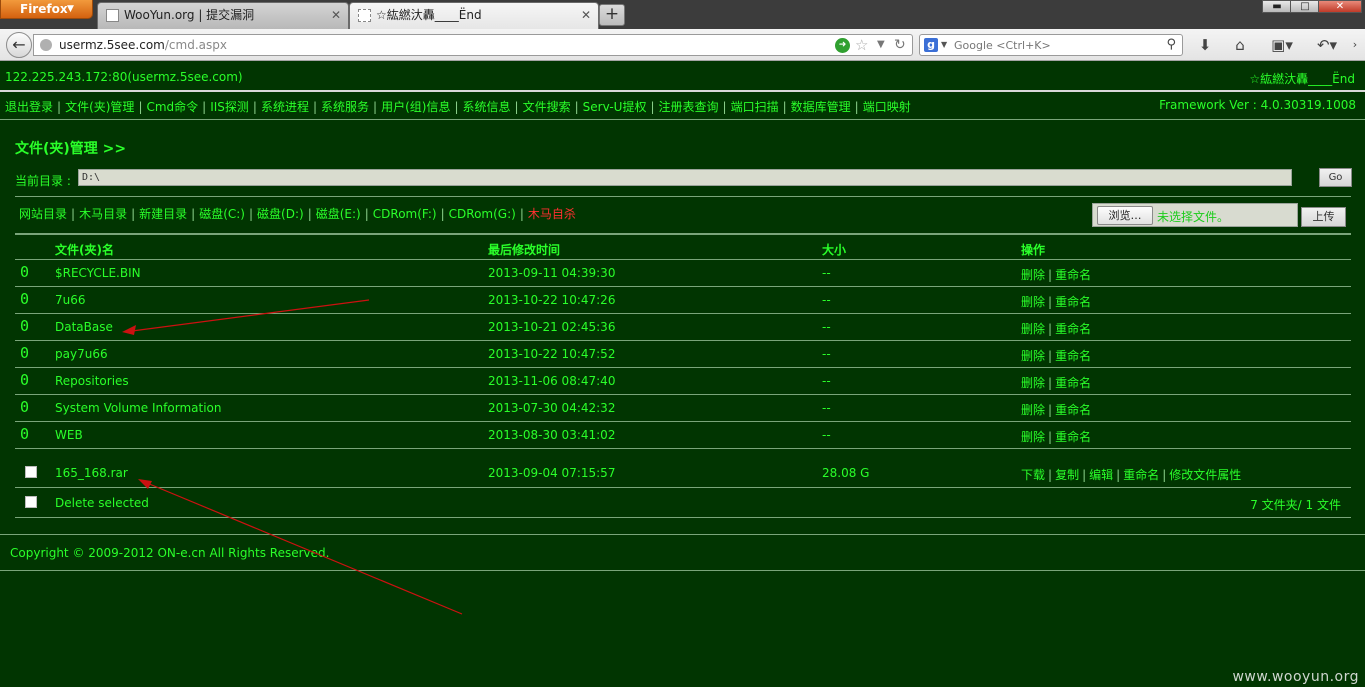  What do you see at coordinates (900, 45) in the screenshot?
I see `reload-icon: ↻` at bounding box center [900, 45].